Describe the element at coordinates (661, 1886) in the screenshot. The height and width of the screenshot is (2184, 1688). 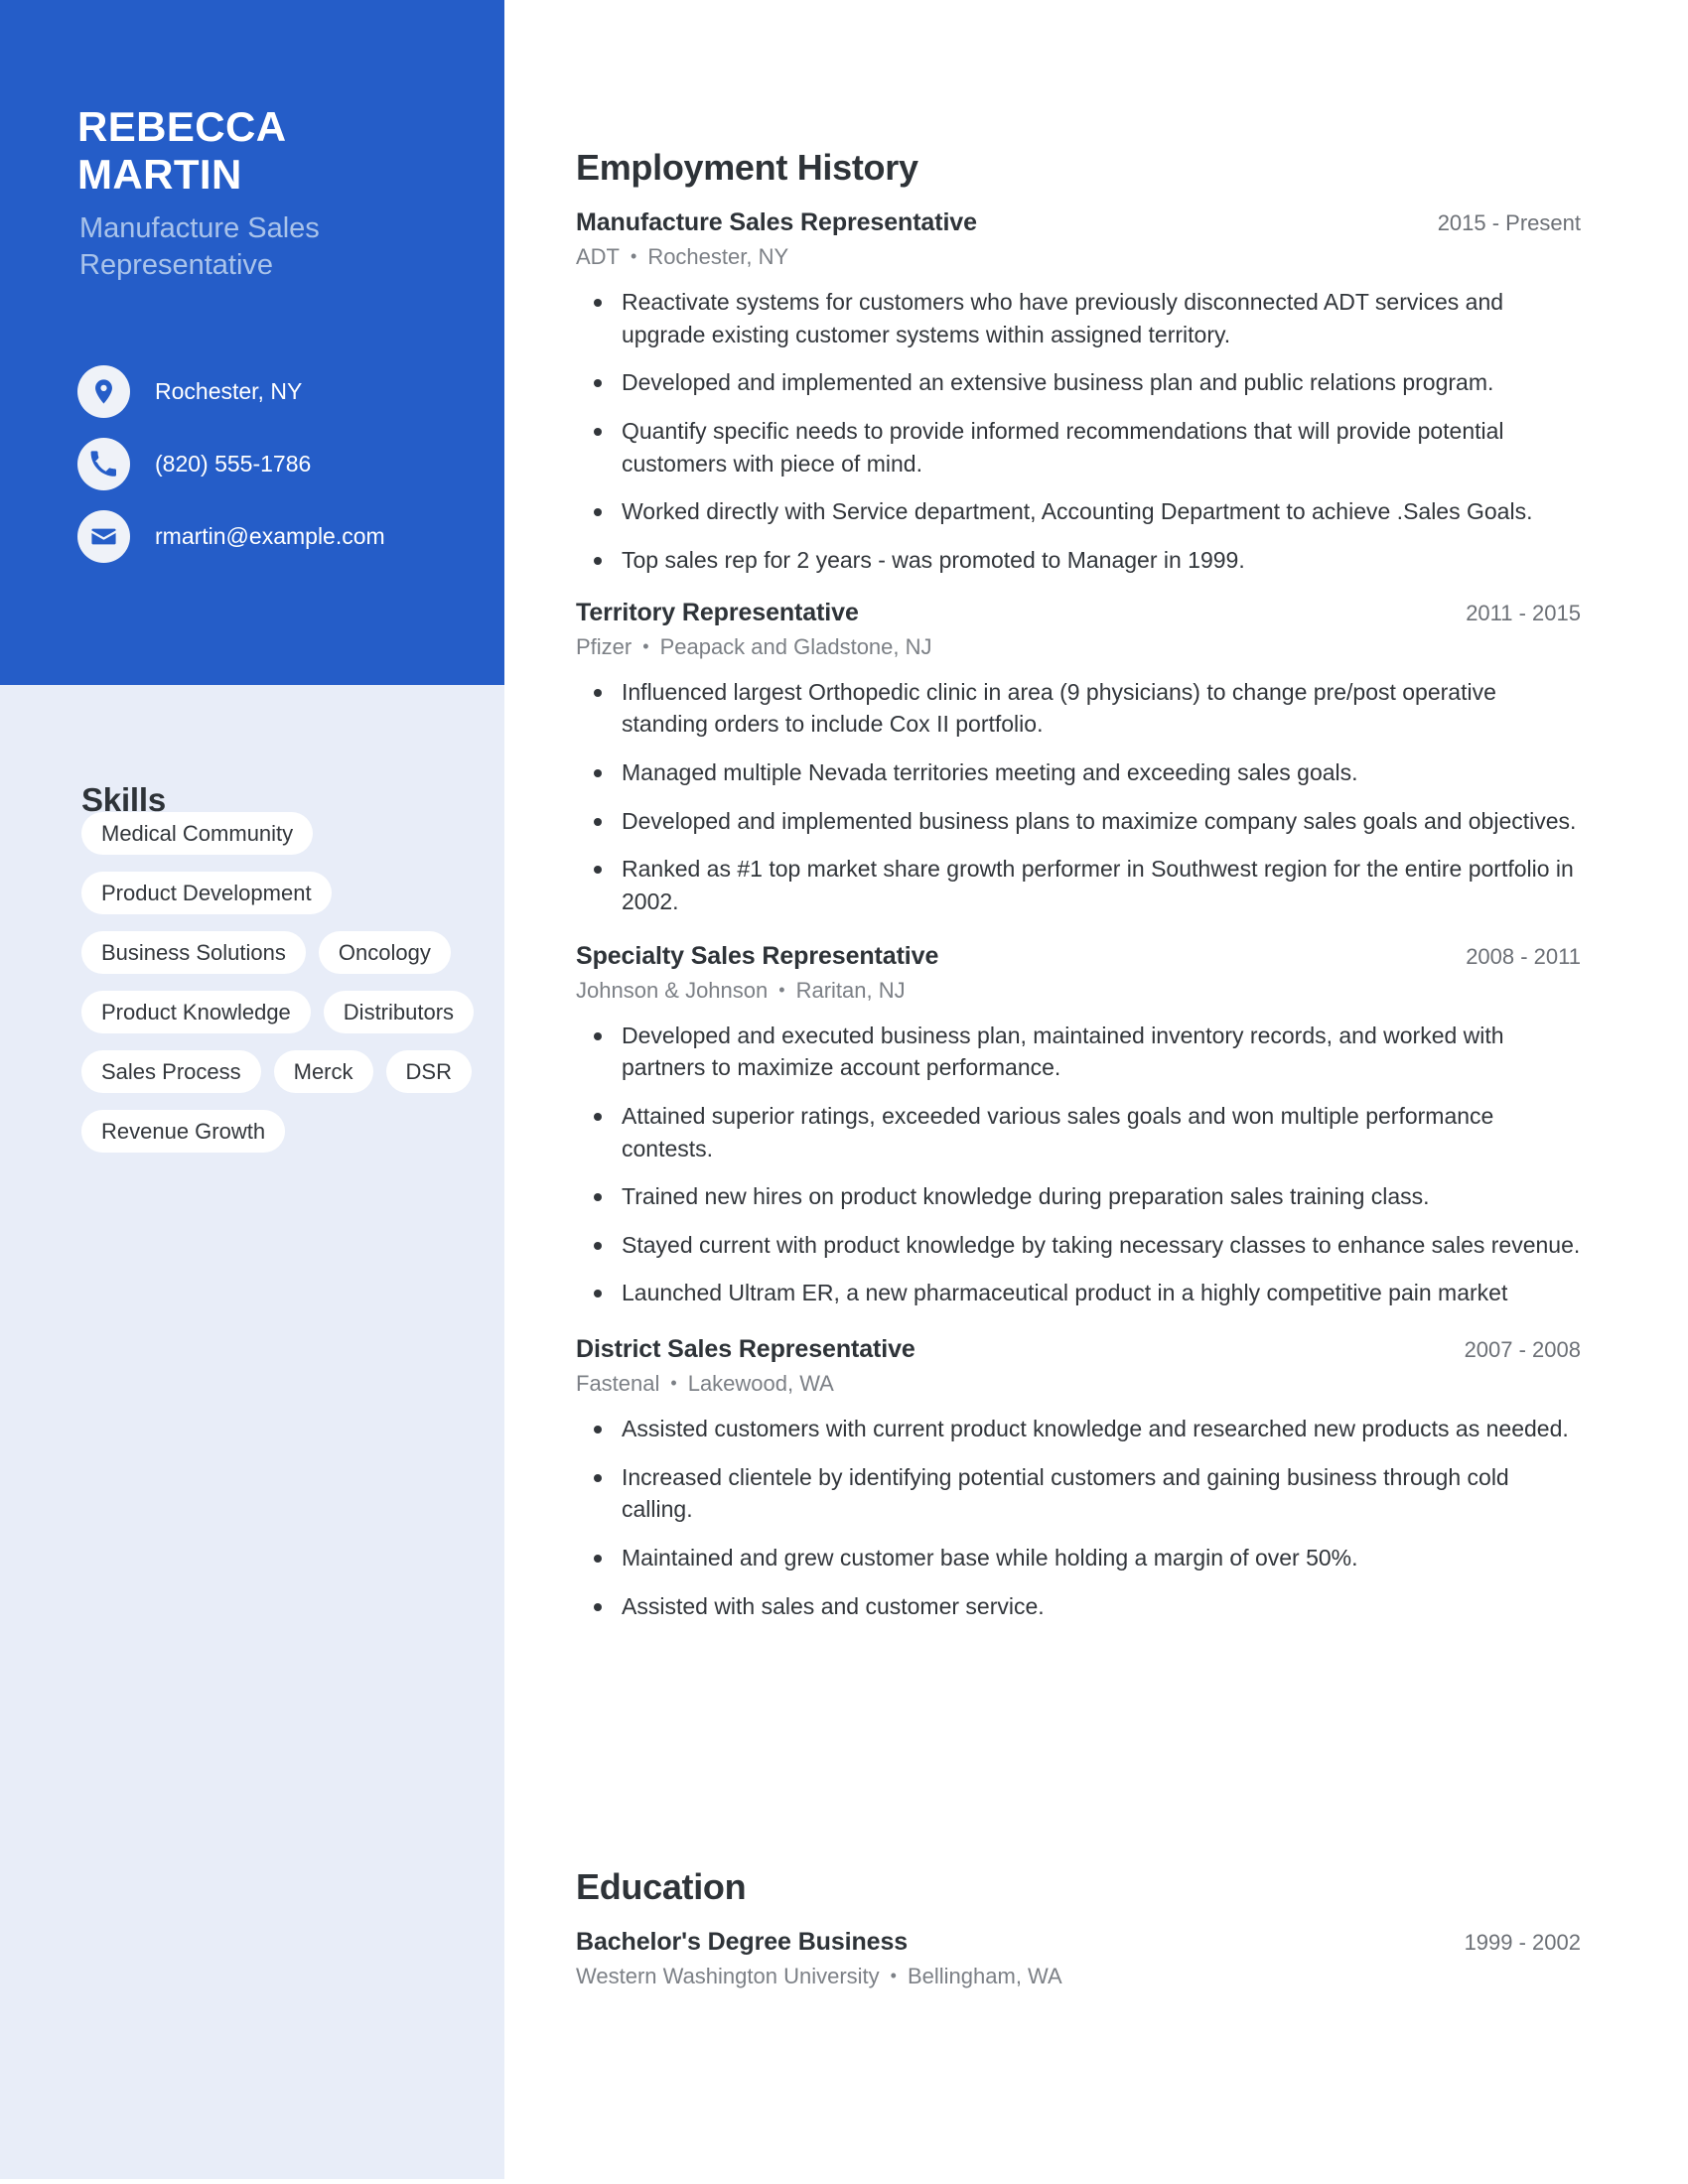
I see `education-heading: Education` at that location.